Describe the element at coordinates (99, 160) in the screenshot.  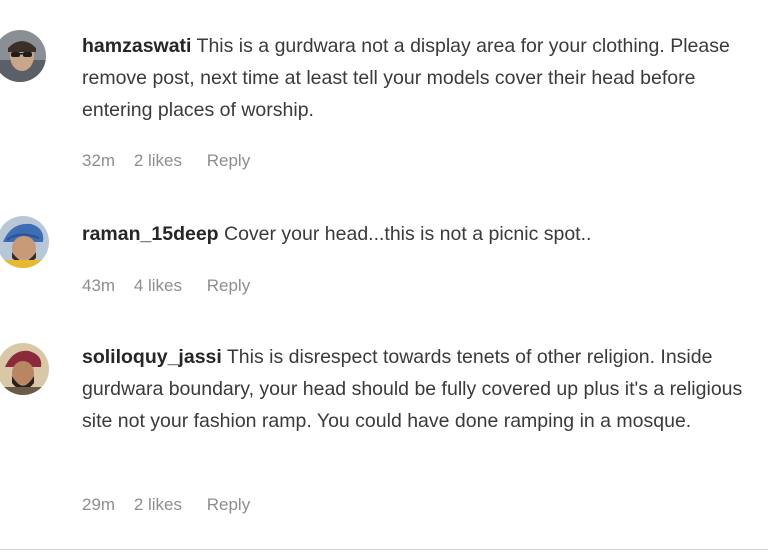
I see `comment-time: 32m` at that location.